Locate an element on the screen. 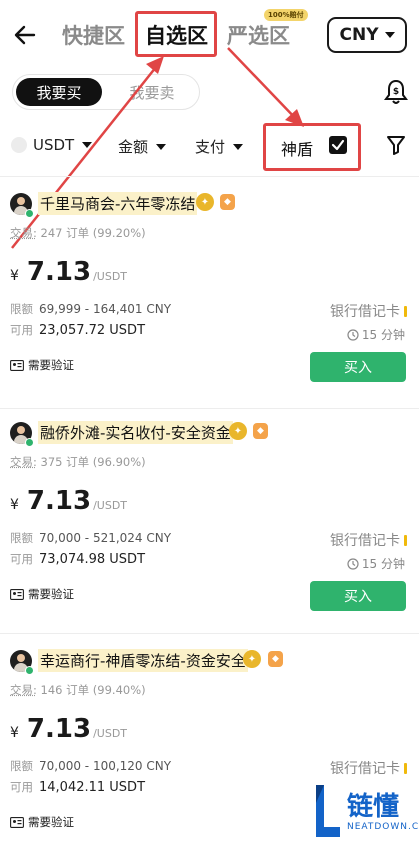 The image size is (419, 866). available-row: 可用 14,042.11 USDT is located at coordinates (77, 787).